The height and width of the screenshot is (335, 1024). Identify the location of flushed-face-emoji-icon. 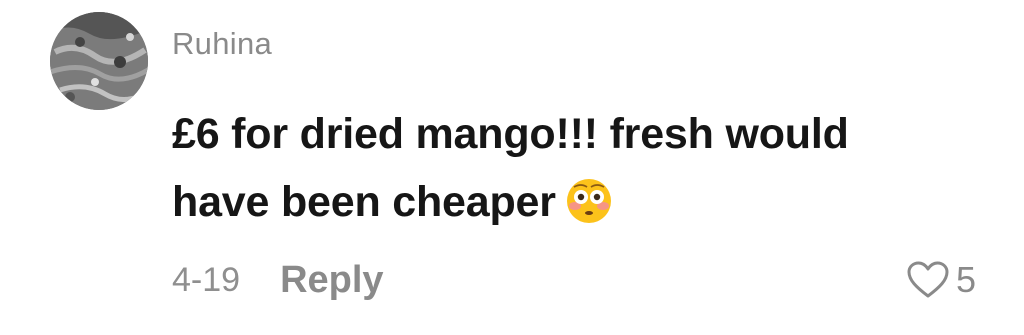
(589, 210).